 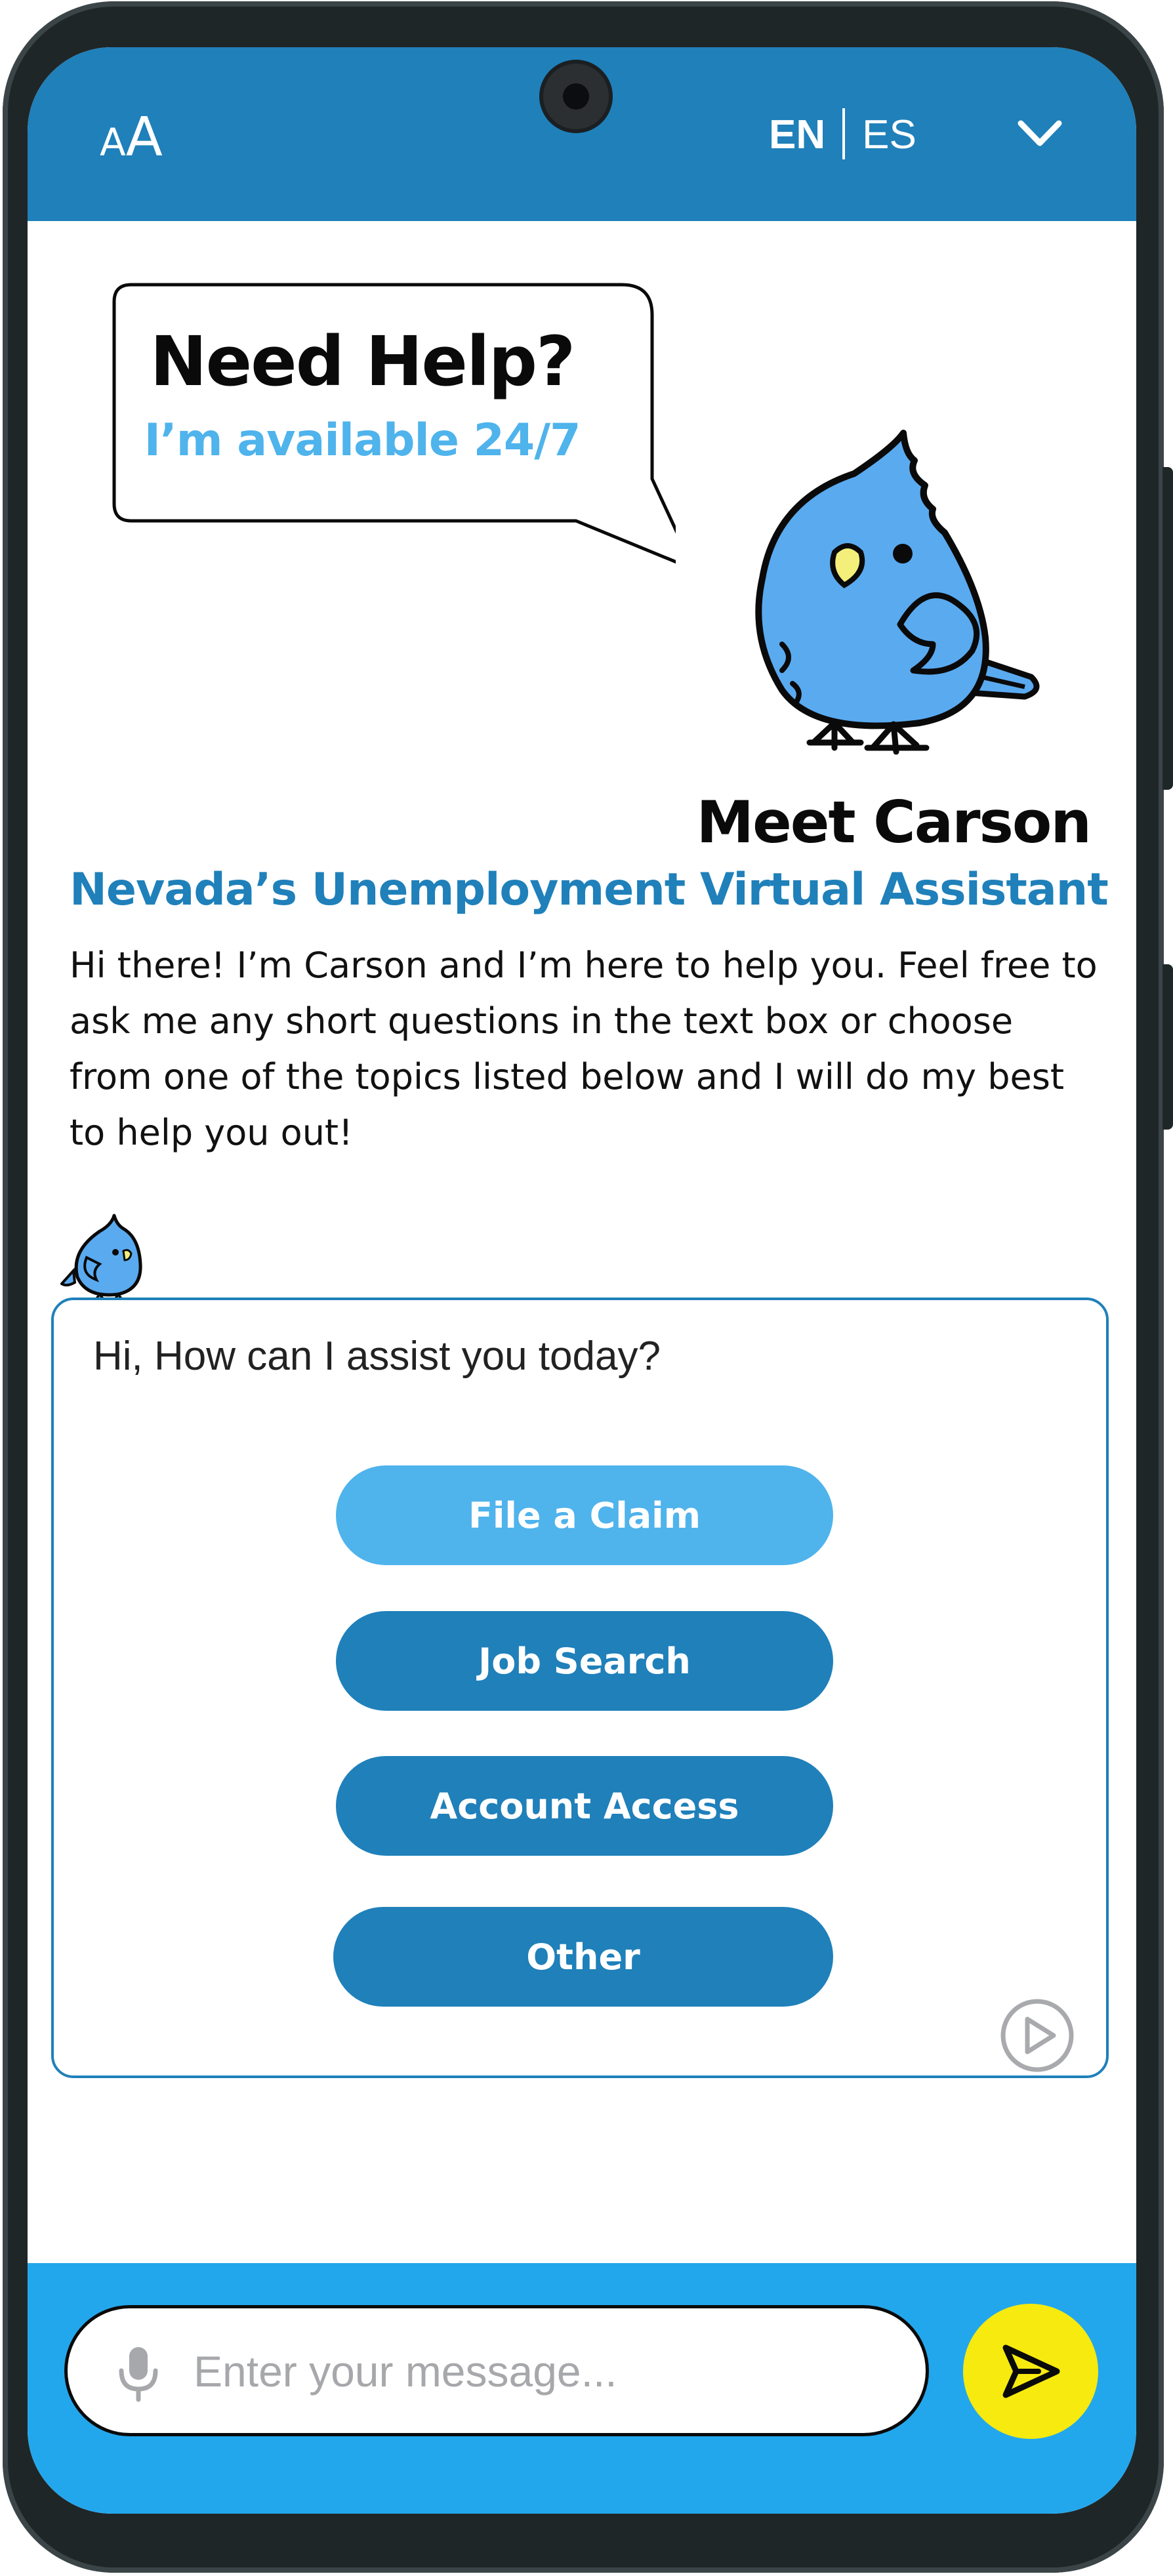 What do you see at coordinates (1168, 628) in the screenshot?
I see `volume-button` at bounding box center [1168, 628].